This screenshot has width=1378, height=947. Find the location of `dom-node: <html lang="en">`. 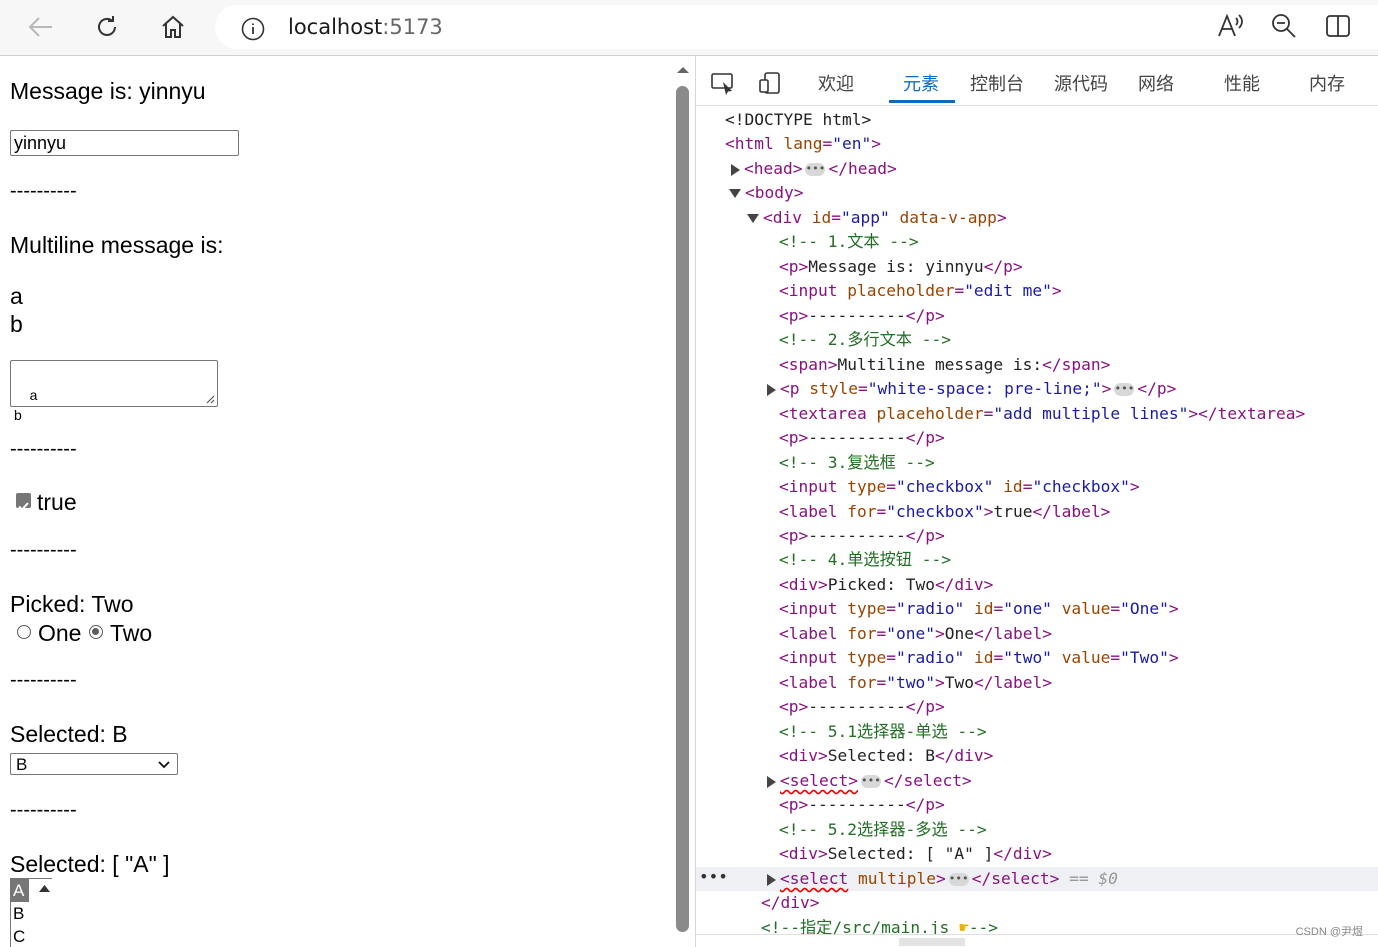

dom-node: <html lang="en"> is located at coordinates (803, 144).